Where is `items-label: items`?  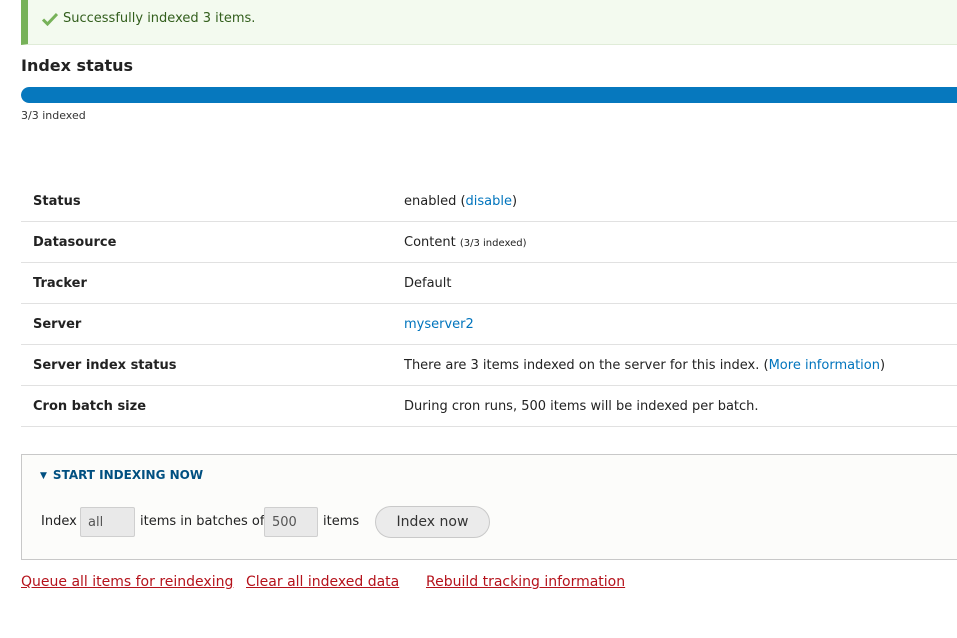
items-label: items is located at coordinates (341, 521).